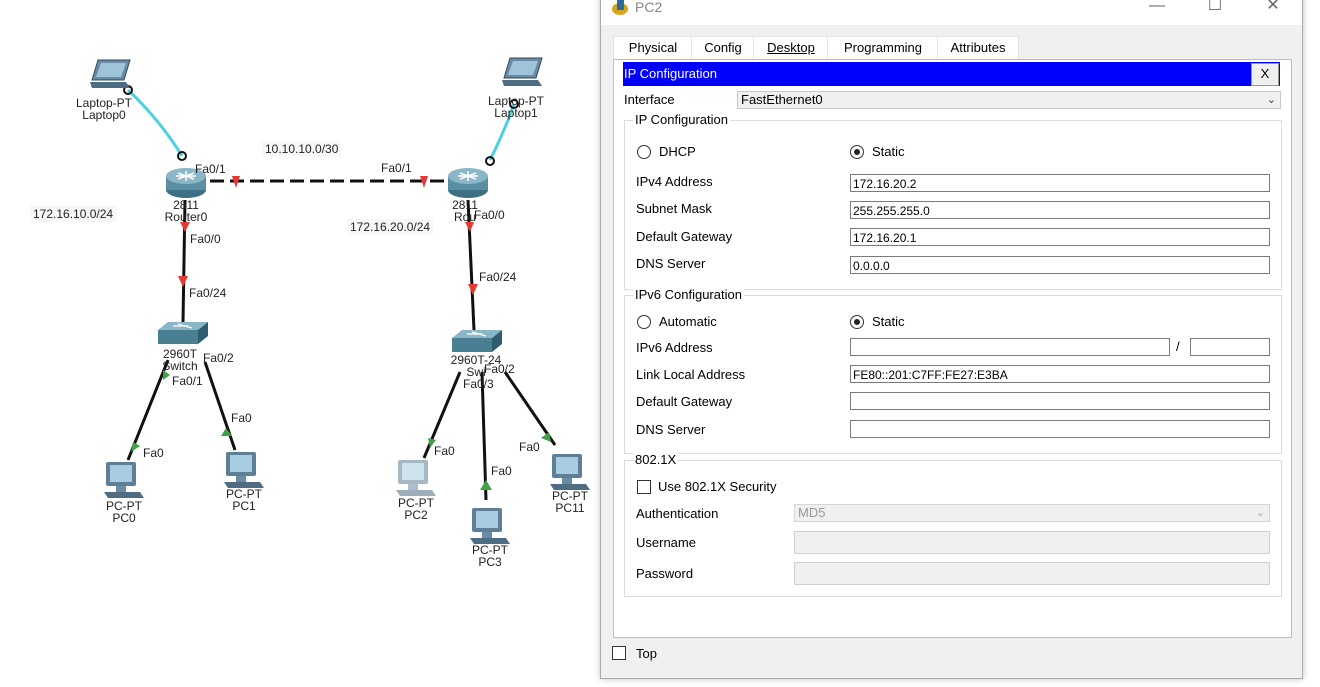 This screenshot has width=1320, height=687. I want to click on port-label: Fa0/24, so click(208, 293).